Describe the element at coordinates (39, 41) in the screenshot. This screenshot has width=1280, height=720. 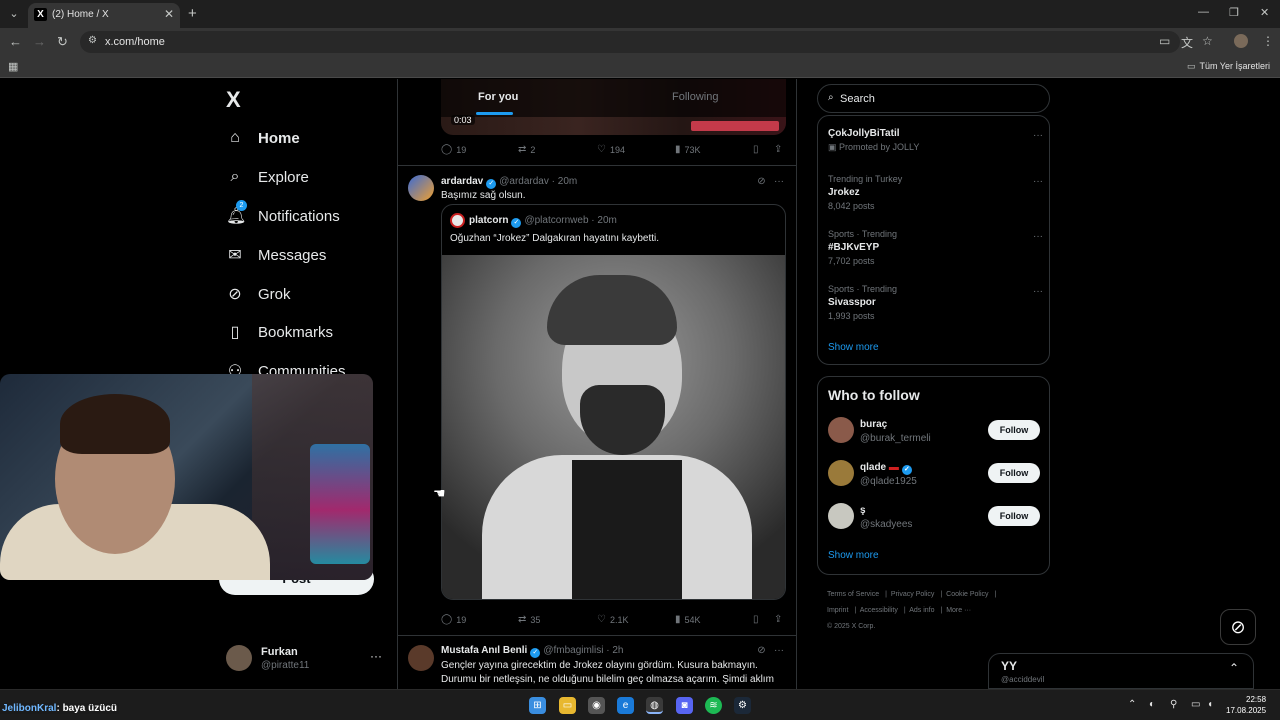
I see `forward-icon: →` at that location.